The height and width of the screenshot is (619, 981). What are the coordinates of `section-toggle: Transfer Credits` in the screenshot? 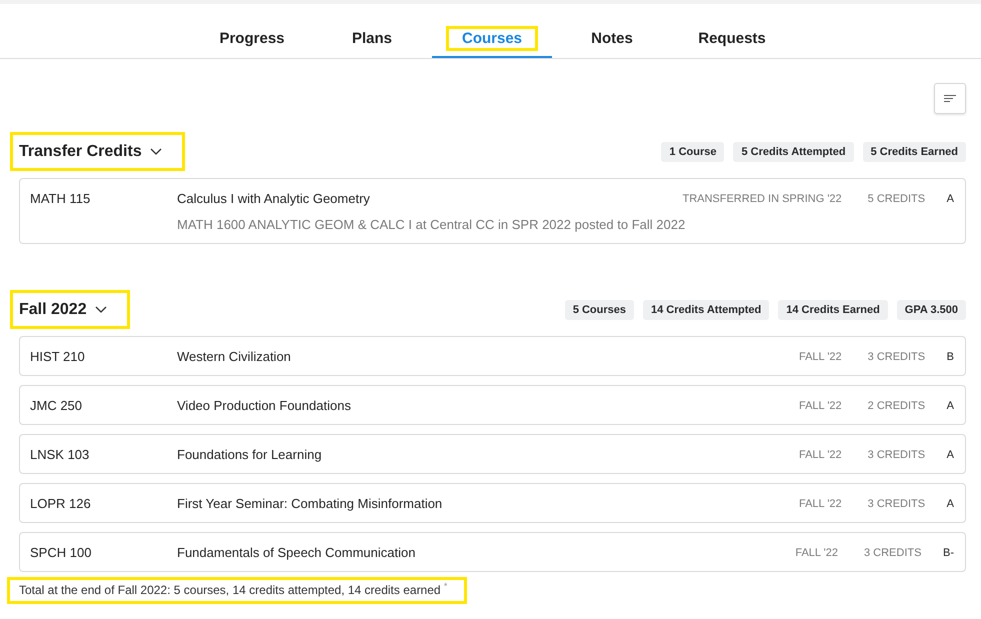 It's located at (97, 151).